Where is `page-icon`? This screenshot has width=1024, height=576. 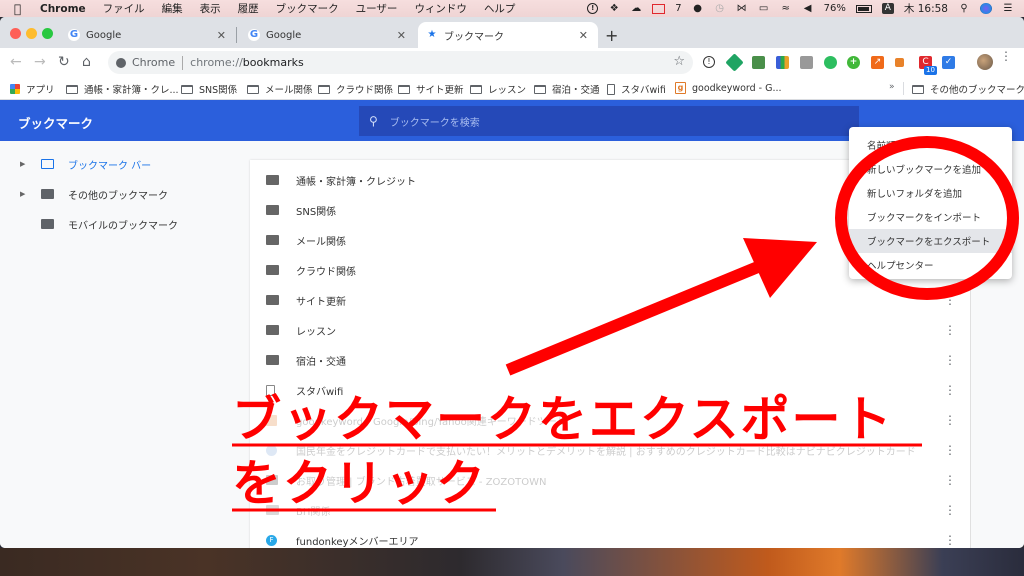 page-icon is located at coordinates (611, 89).